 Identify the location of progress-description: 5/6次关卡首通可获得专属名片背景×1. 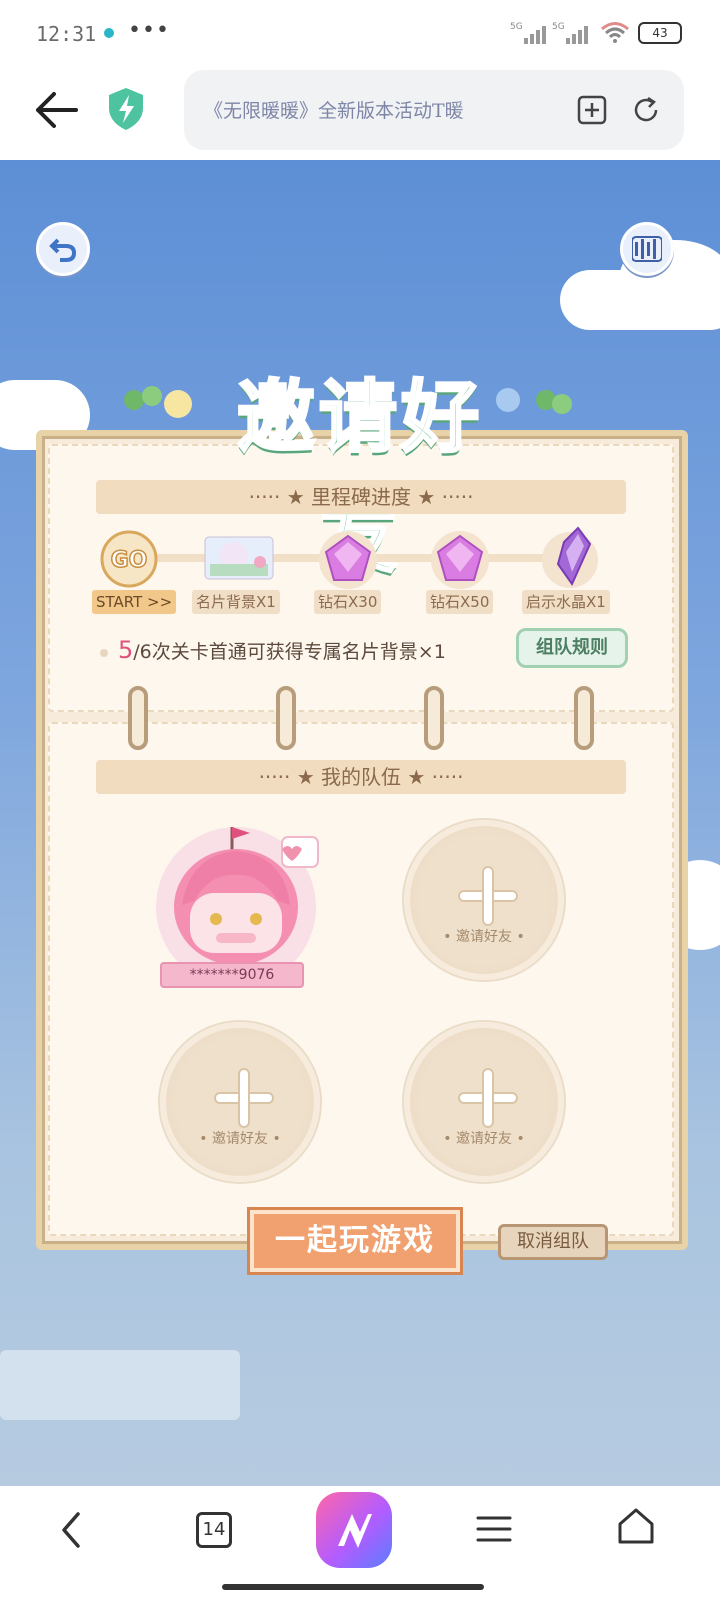
(273, 650).